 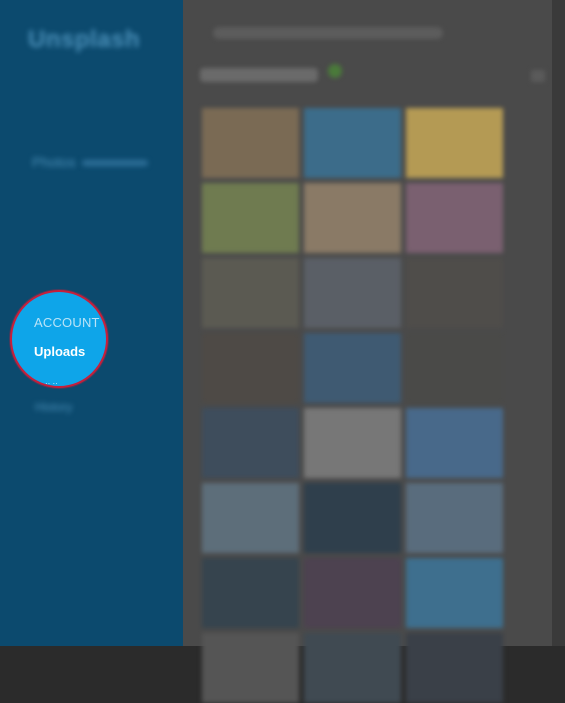 I want to click on search-input, so click(x=328, y=33).